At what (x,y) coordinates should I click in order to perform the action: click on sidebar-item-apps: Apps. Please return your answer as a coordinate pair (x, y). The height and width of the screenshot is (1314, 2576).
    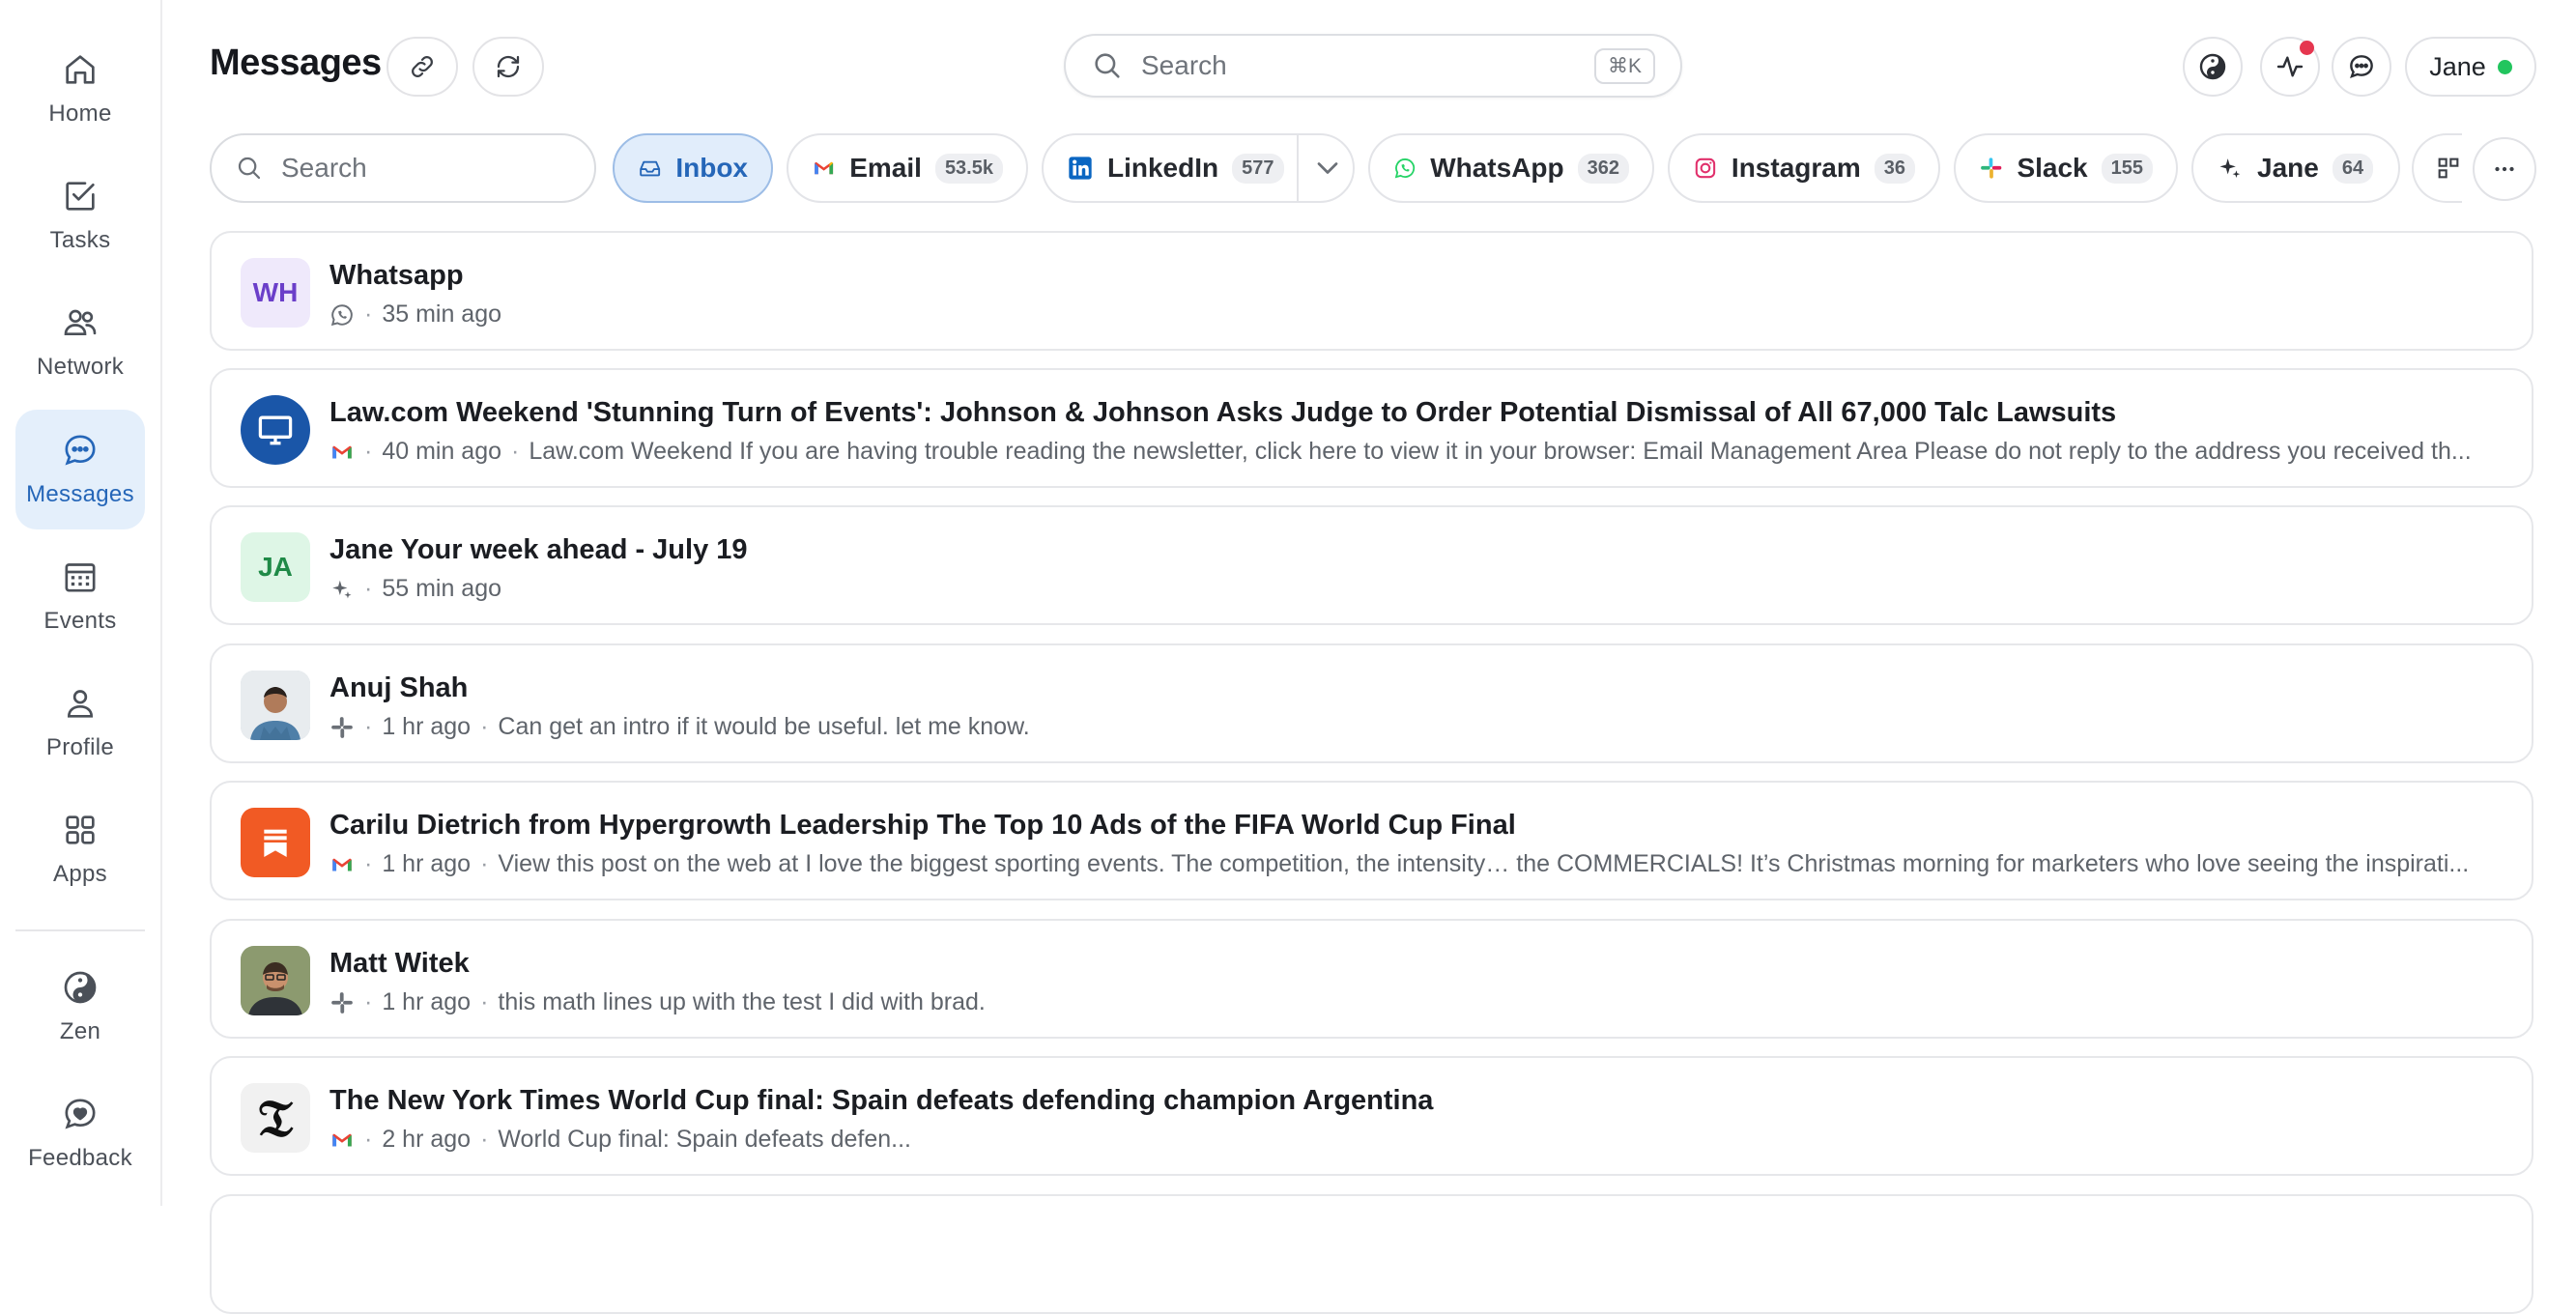
    Looking at the image, I should click on (80, 849).